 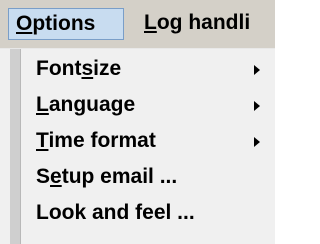 I want to click on menu-item-language-label: Language, so click(x=86, y=104).